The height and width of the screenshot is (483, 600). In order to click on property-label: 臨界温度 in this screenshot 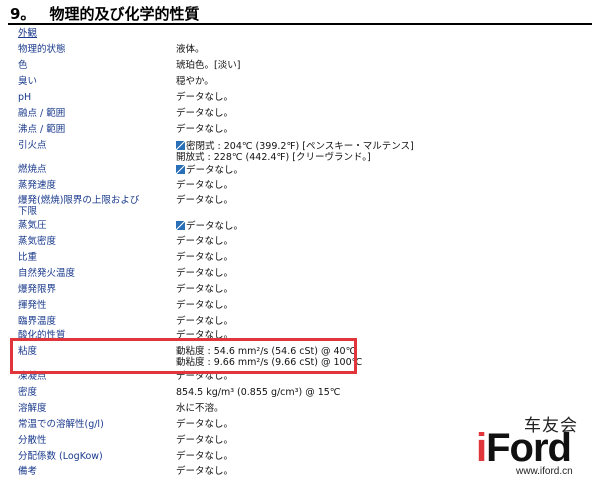, I will do `click(37, 321)`.